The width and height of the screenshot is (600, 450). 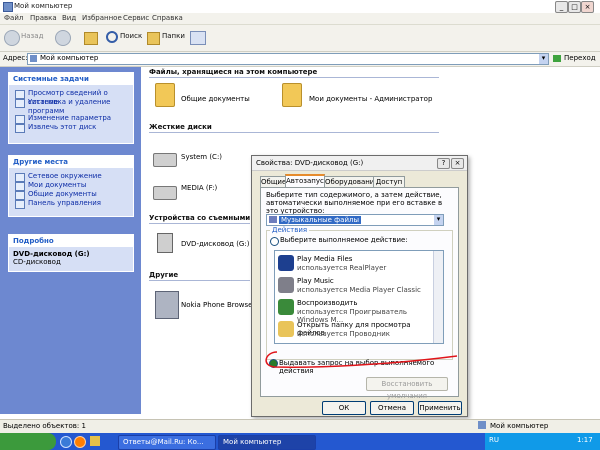 What do you see at coordinates (300, 6) in the screenshot?
I see `window-titlebar: Мой компьютер _ □ ×` at bounding box center [300, 6].